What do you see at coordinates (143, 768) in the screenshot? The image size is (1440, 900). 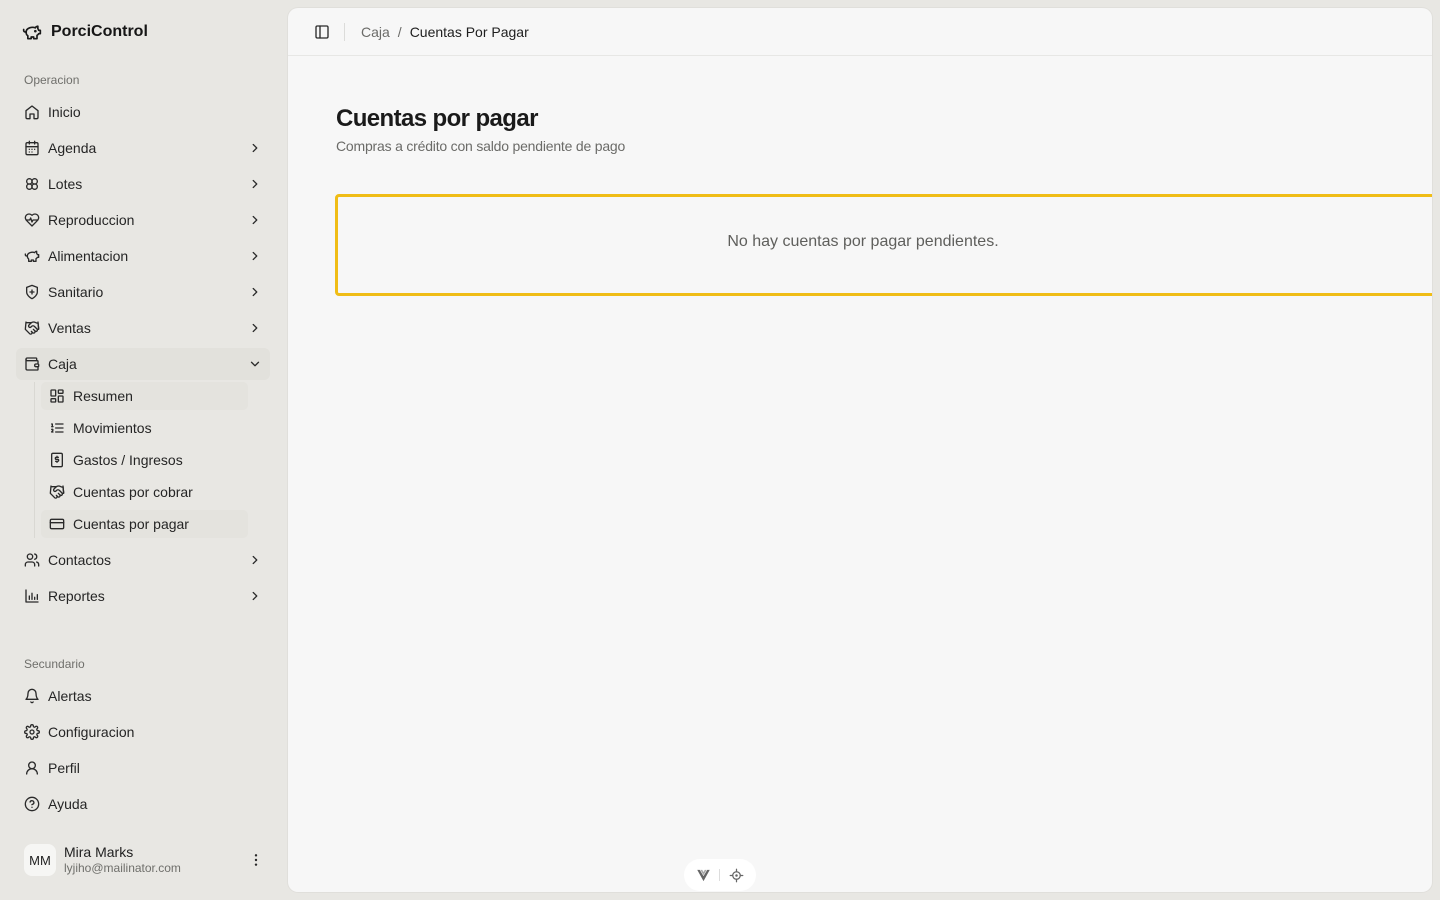 I see `sidebar-item-perfil: Perfil` at bounding box center [143, 768].